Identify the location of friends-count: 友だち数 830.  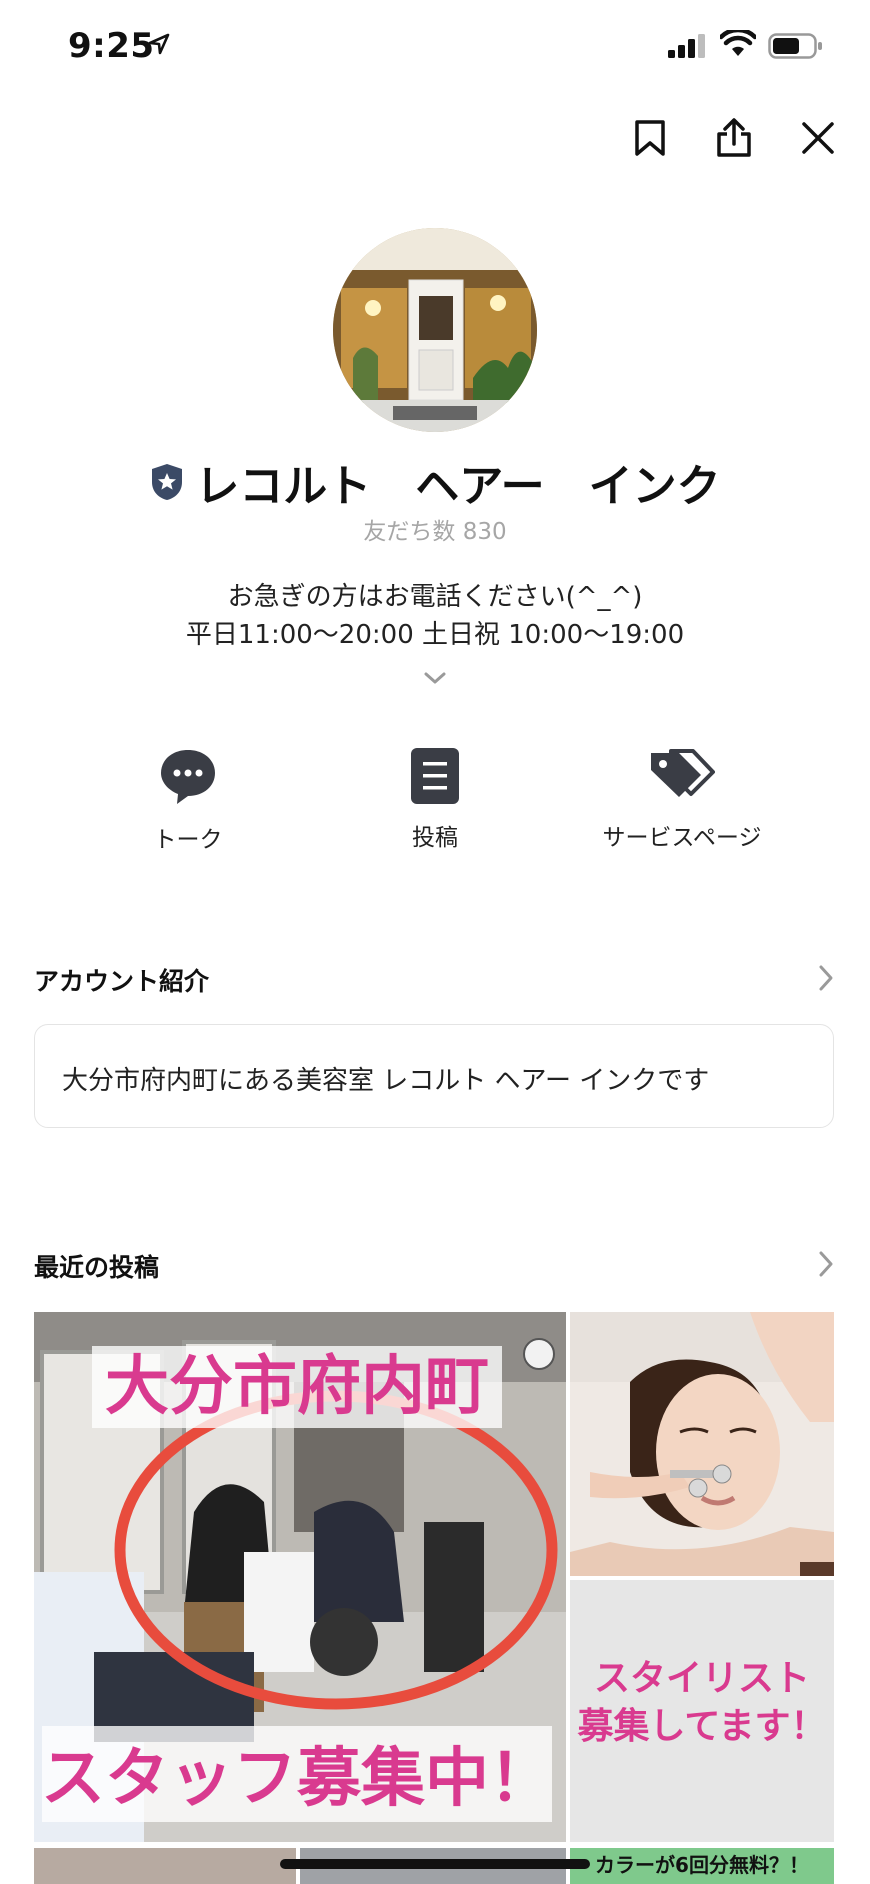
(435, 532).